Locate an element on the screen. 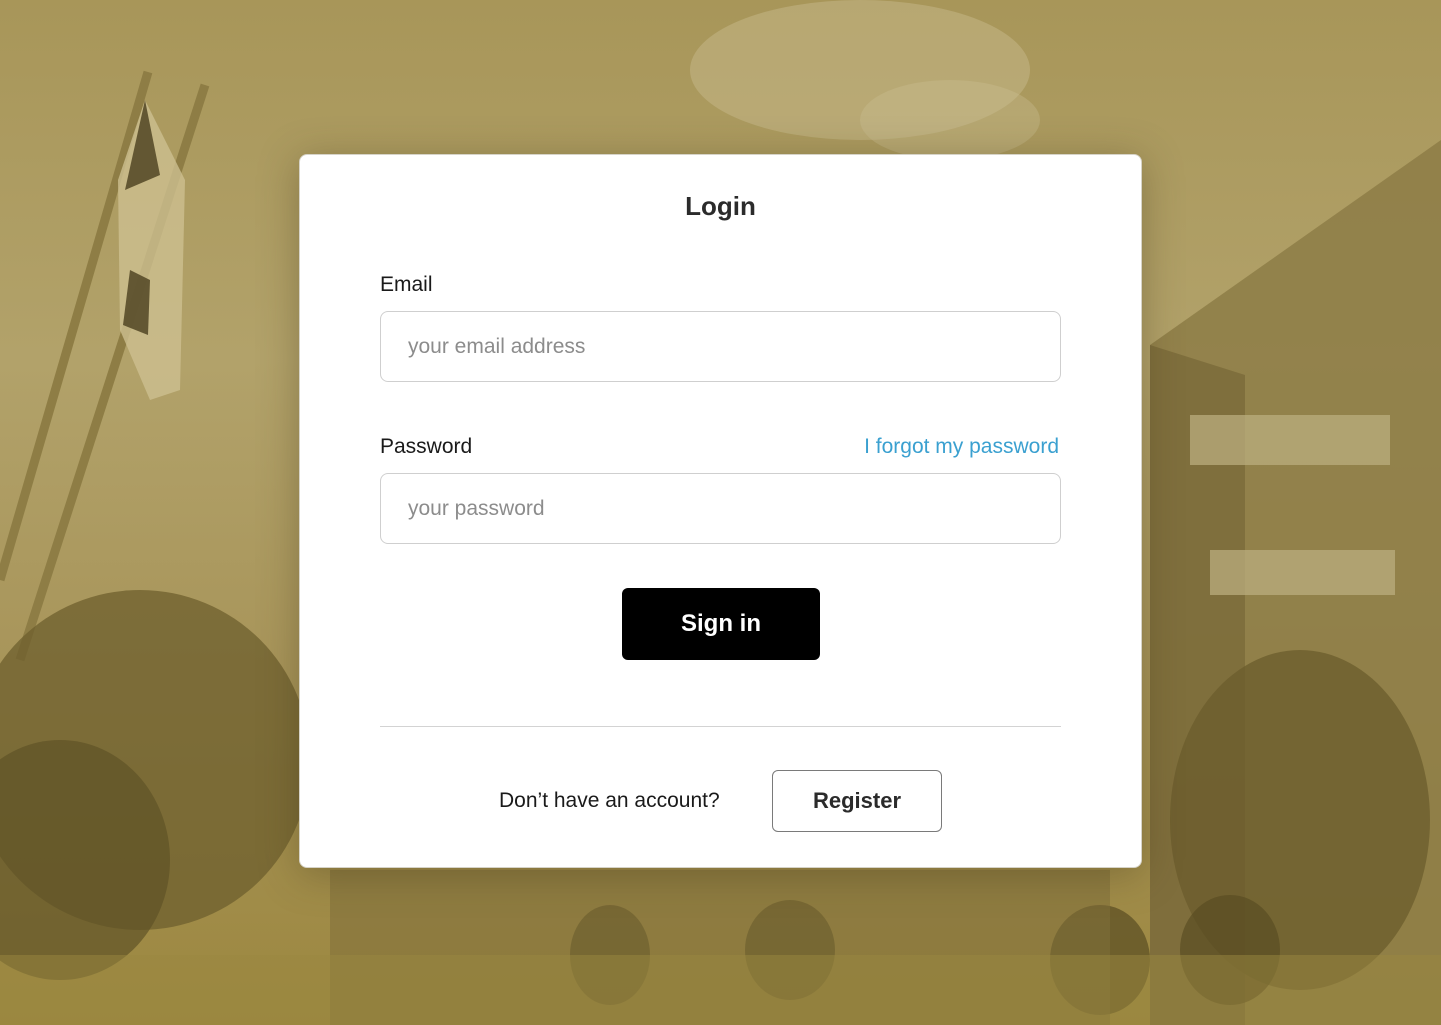  password-input is located at coordinates (720, 508).